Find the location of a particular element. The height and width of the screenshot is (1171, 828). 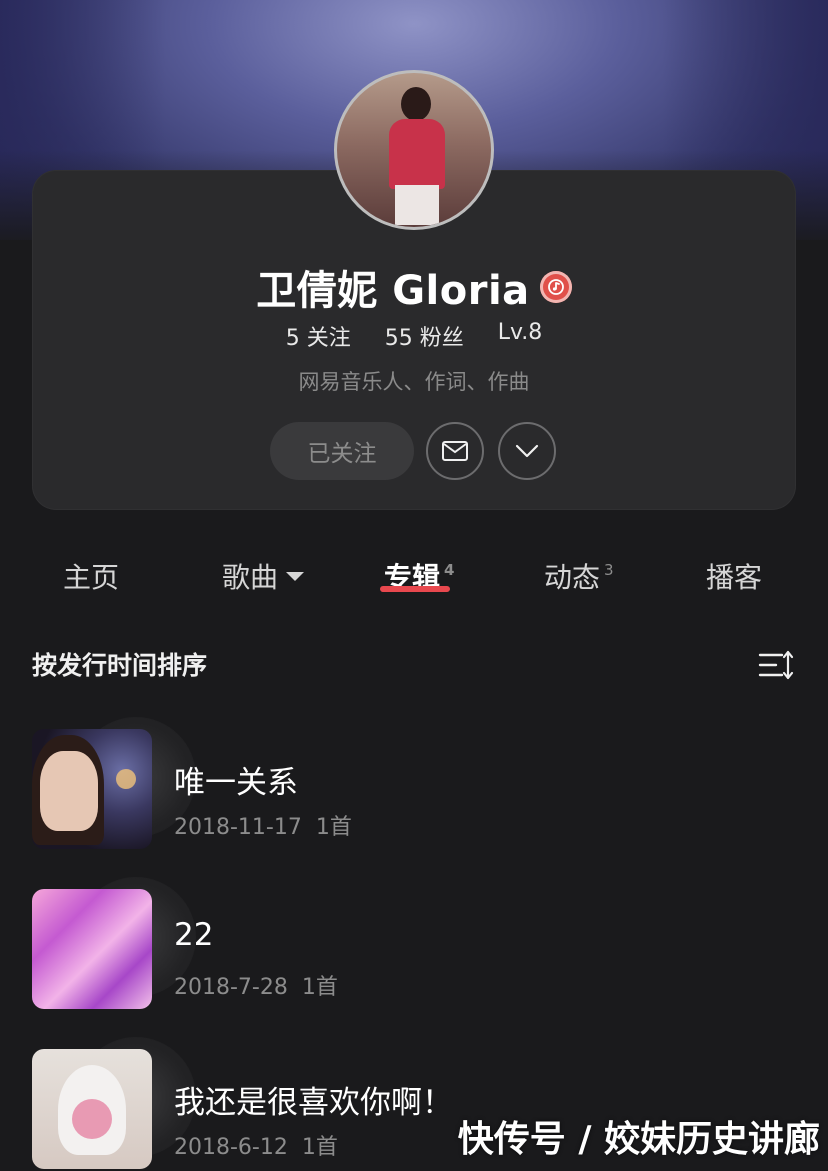

album-item: 唯一关系 2018-11-17 1首 is located at coordinates (414, 784).